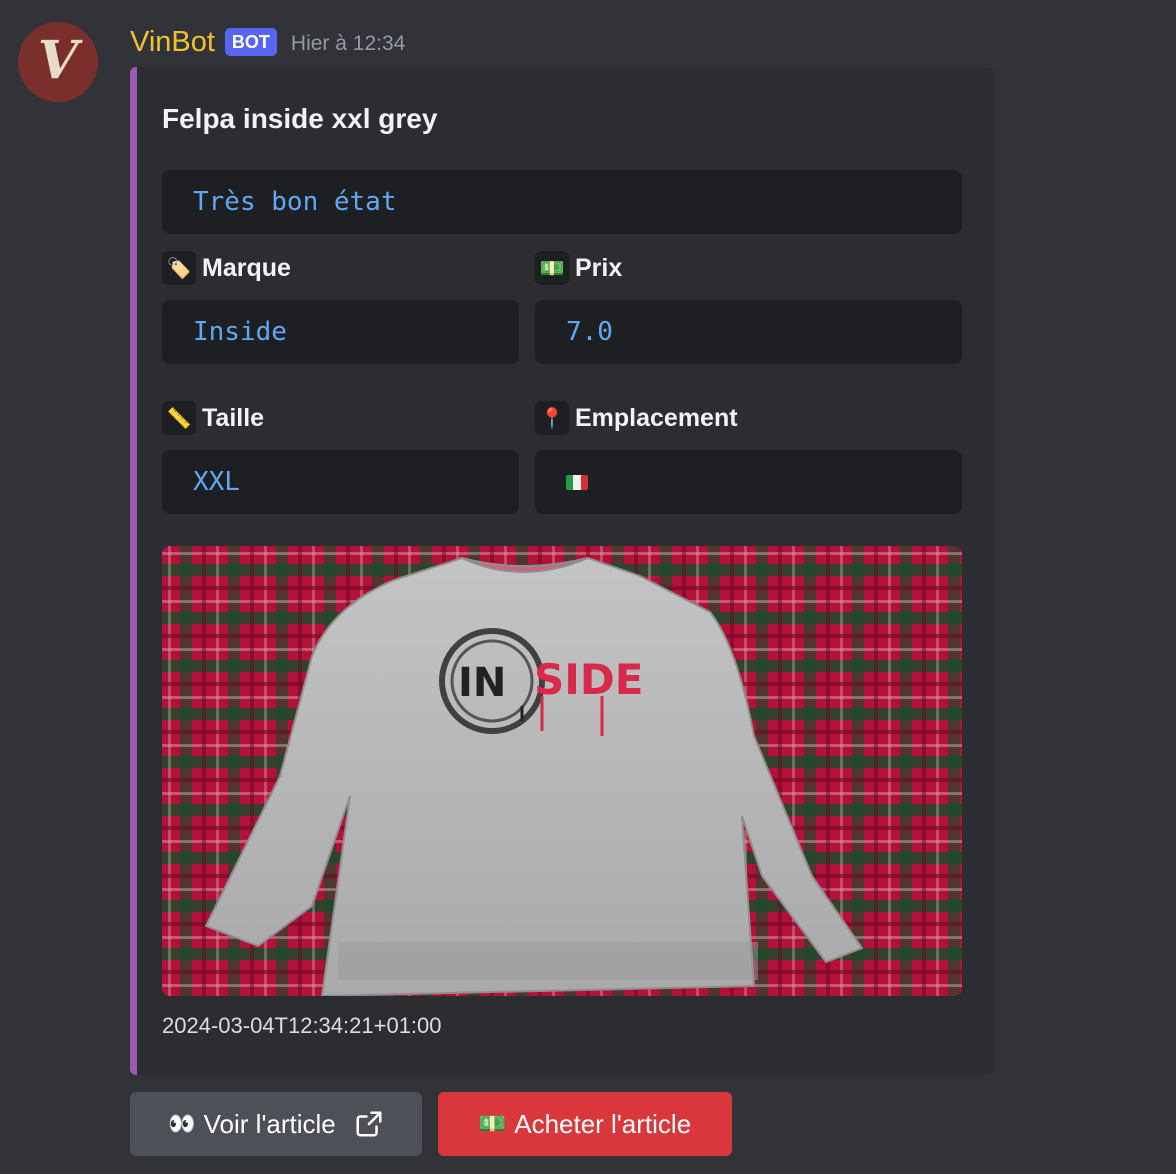 This screenshot has width=1176, height=1174. Describe the element at coordinates (182, 1123) in the screenshot. I see `eyes-icon: 👀` at that location.